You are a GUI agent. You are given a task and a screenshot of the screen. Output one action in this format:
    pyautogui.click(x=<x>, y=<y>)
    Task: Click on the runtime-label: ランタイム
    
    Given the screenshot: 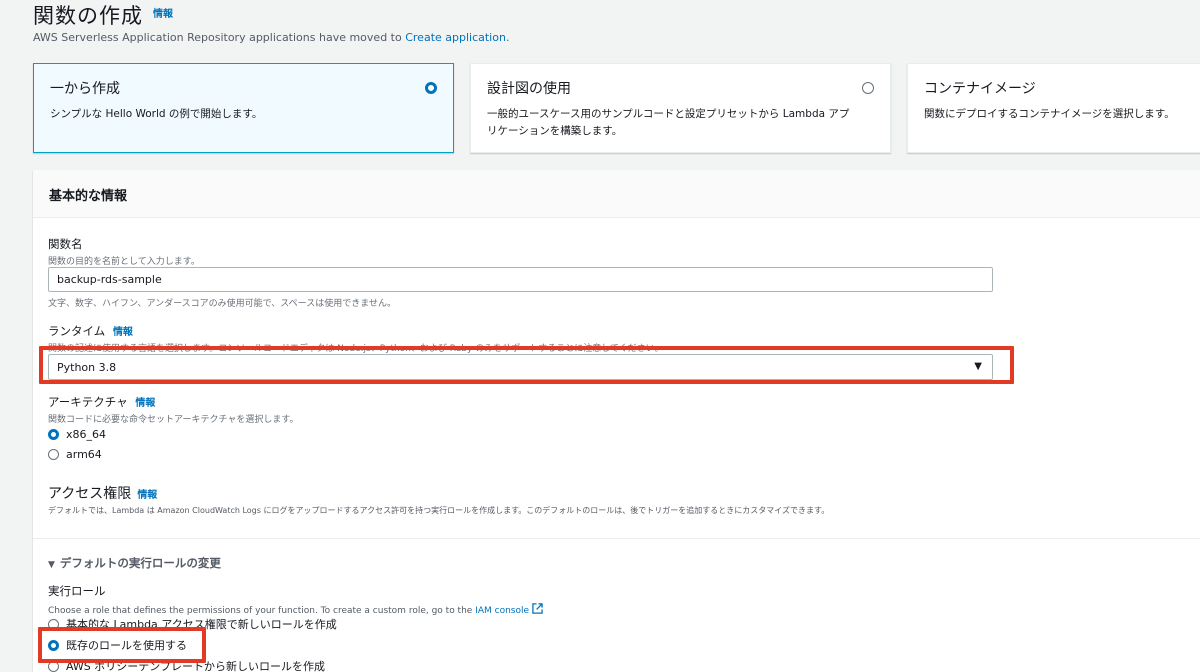 What is the action you would take?
    pyautogui.click(x=77, y=331)
    